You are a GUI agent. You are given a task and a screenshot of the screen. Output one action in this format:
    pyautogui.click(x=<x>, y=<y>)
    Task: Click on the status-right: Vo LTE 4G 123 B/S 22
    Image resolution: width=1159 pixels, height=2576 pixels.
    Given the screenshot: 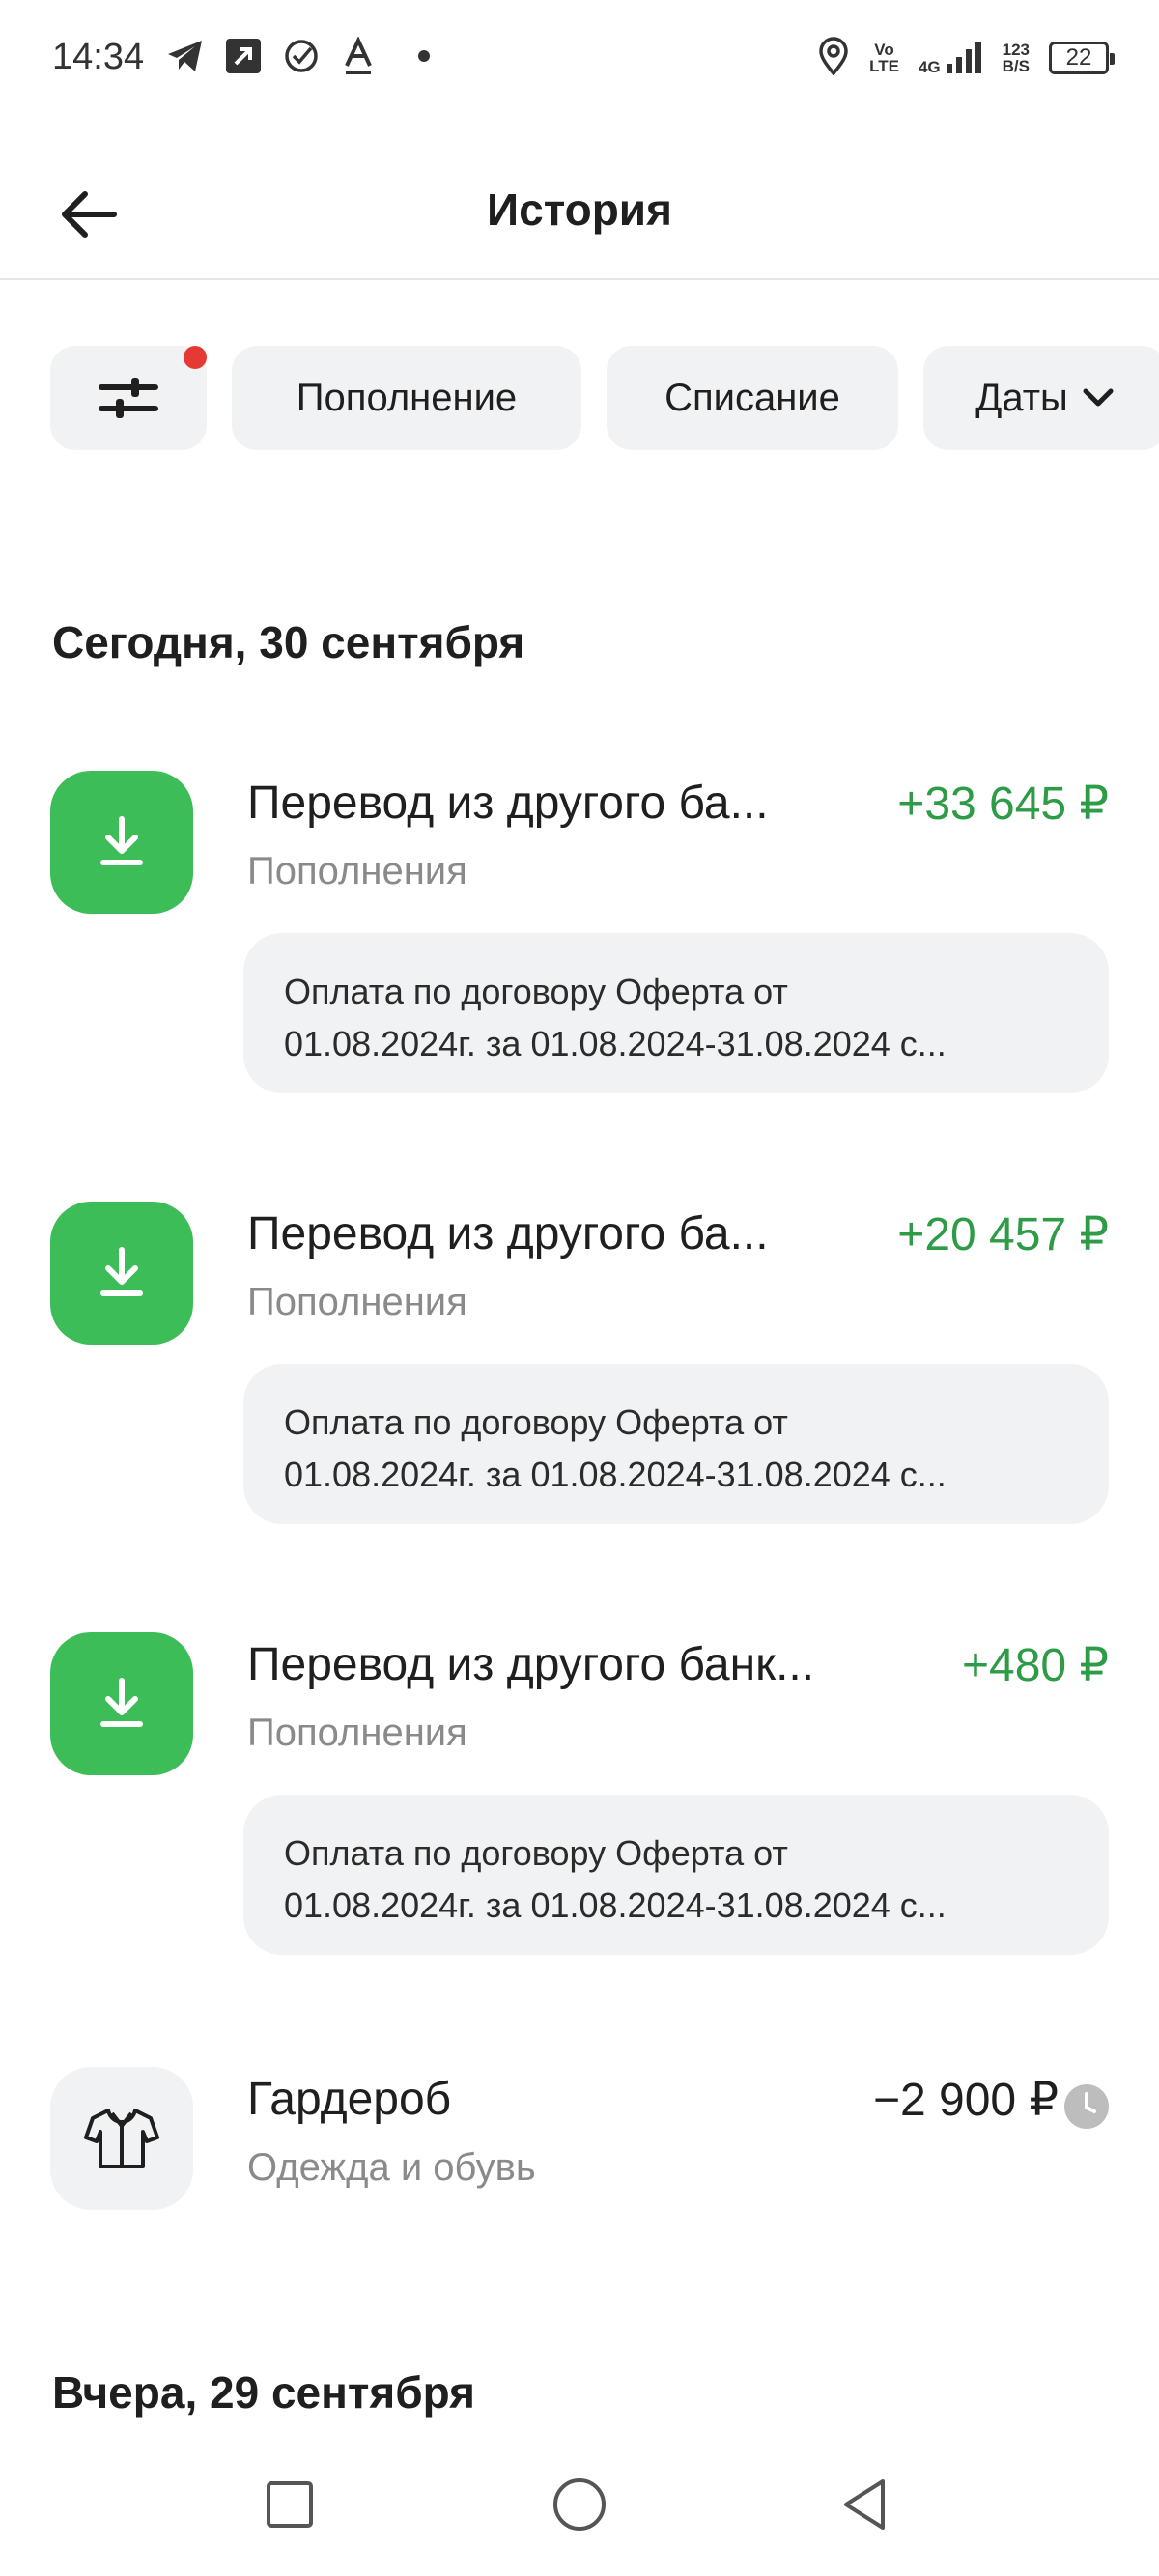 What is the action you would take?
    pyautogui.click(x=966, y=58)
    